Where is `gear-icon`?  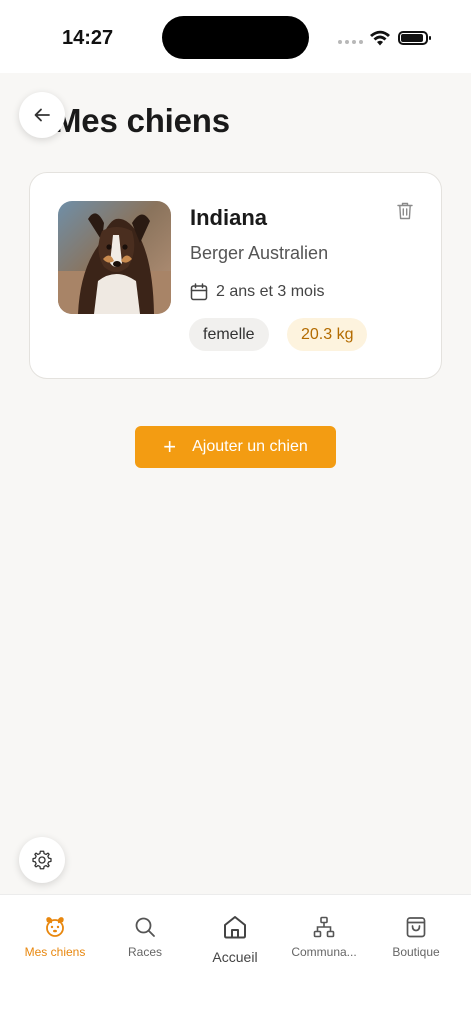 gear-icon is located at coordinates (42, 860).